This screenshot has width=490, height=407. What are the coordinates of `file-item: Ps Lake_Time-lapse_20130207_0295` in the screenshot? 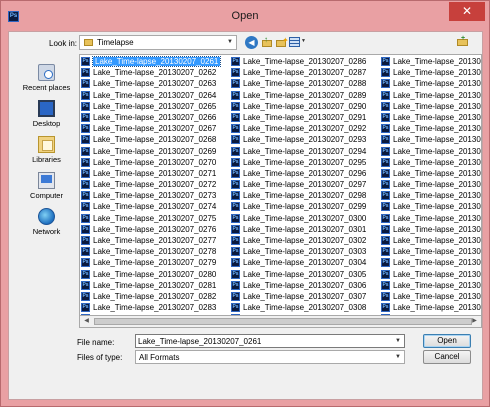 It's located at (306, 162).